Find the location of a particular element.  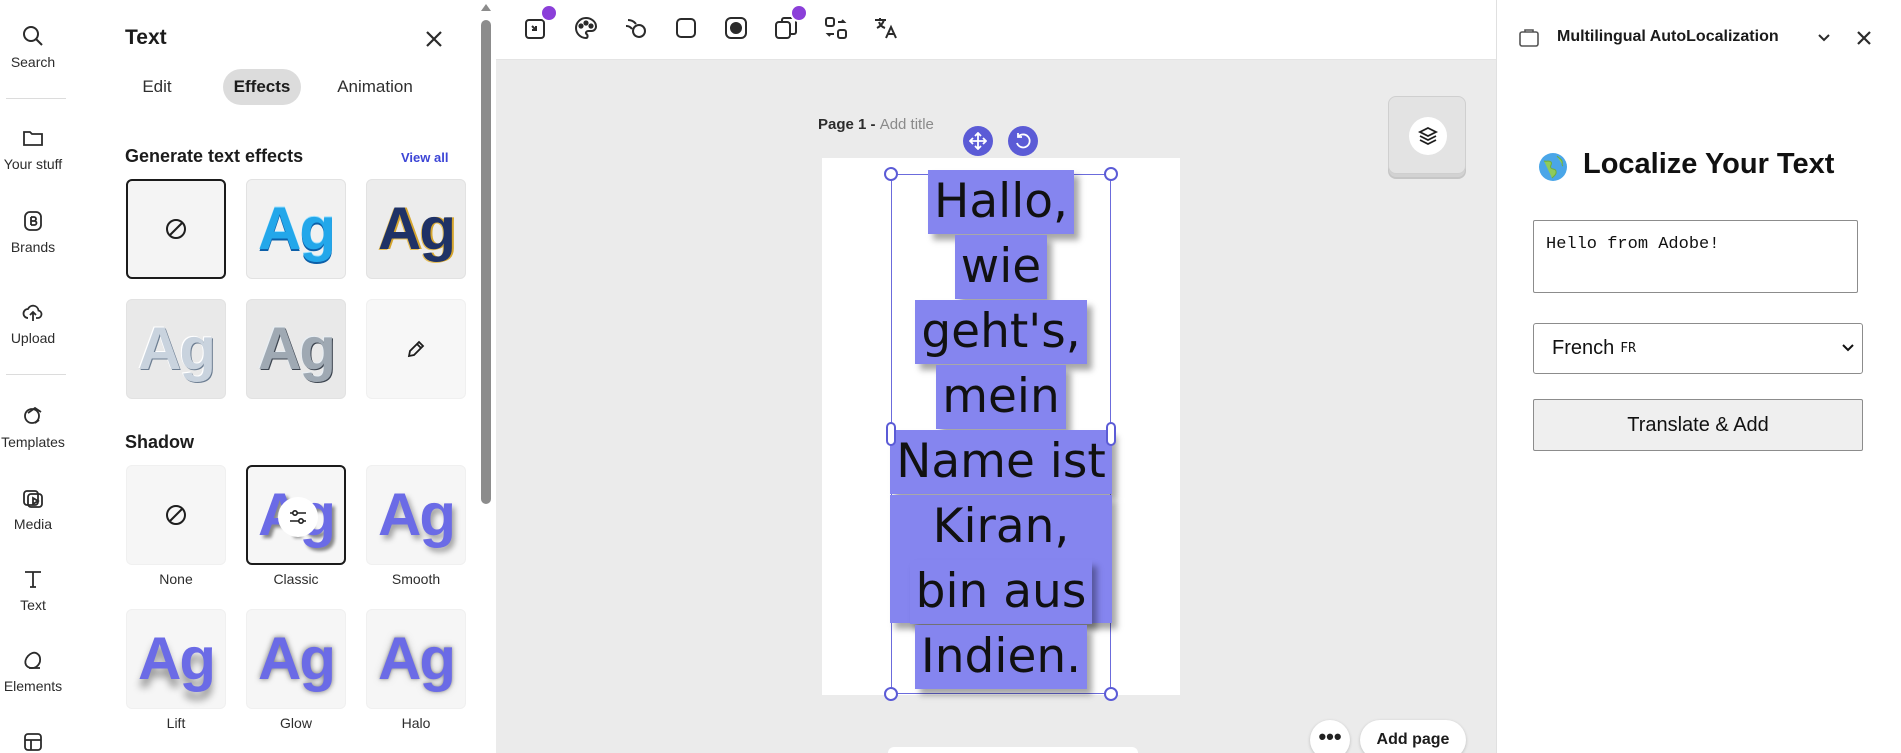

chevron-down-icon is located at coordinates (1824, 38).